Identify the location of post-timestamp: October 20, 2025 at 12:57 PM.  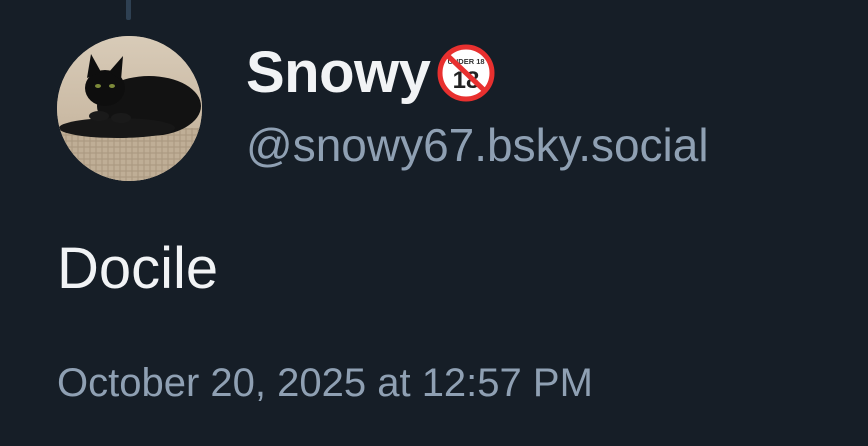
(325, 383).